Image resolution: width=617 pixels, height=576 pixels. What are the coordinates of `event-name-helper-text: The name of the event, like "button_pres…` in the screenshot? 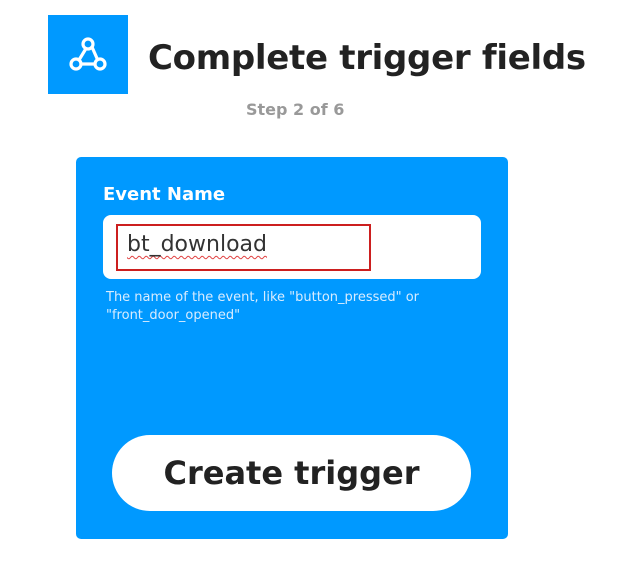 It's located at (263, 306).